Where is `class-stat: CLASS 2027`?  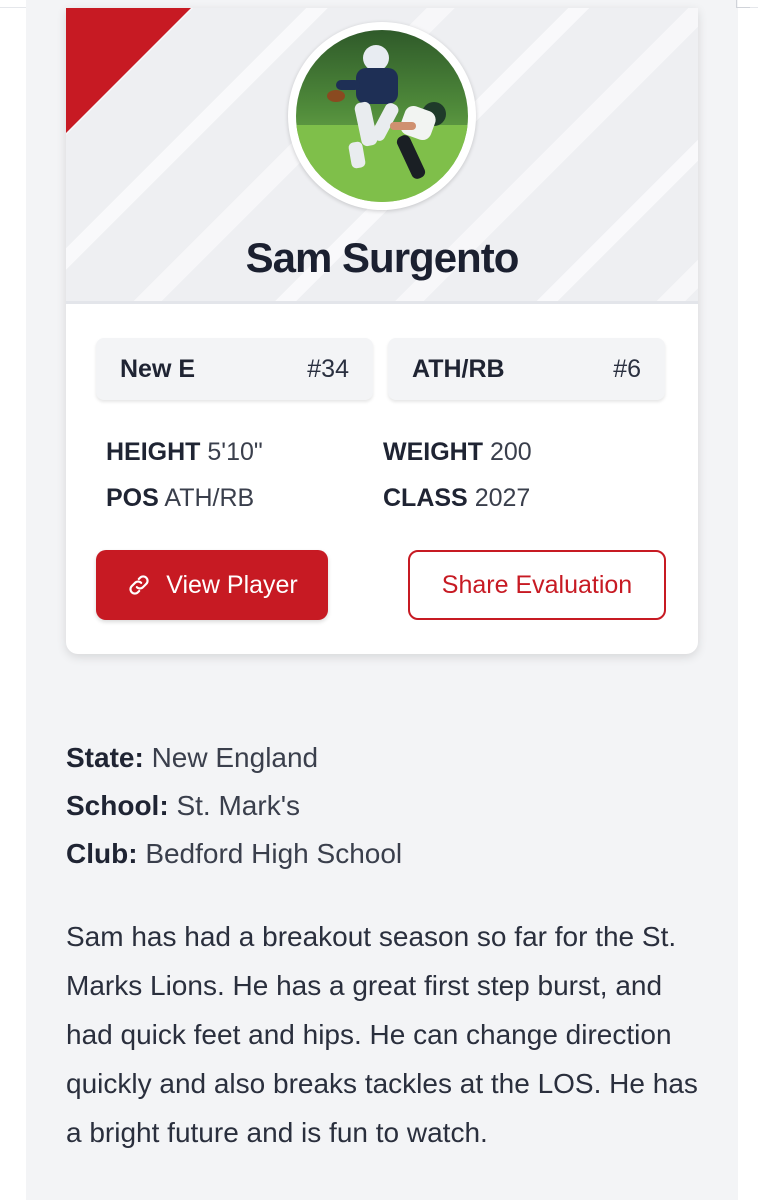
class-stat: CLASS 2027 is located at coordinates (456, 498).